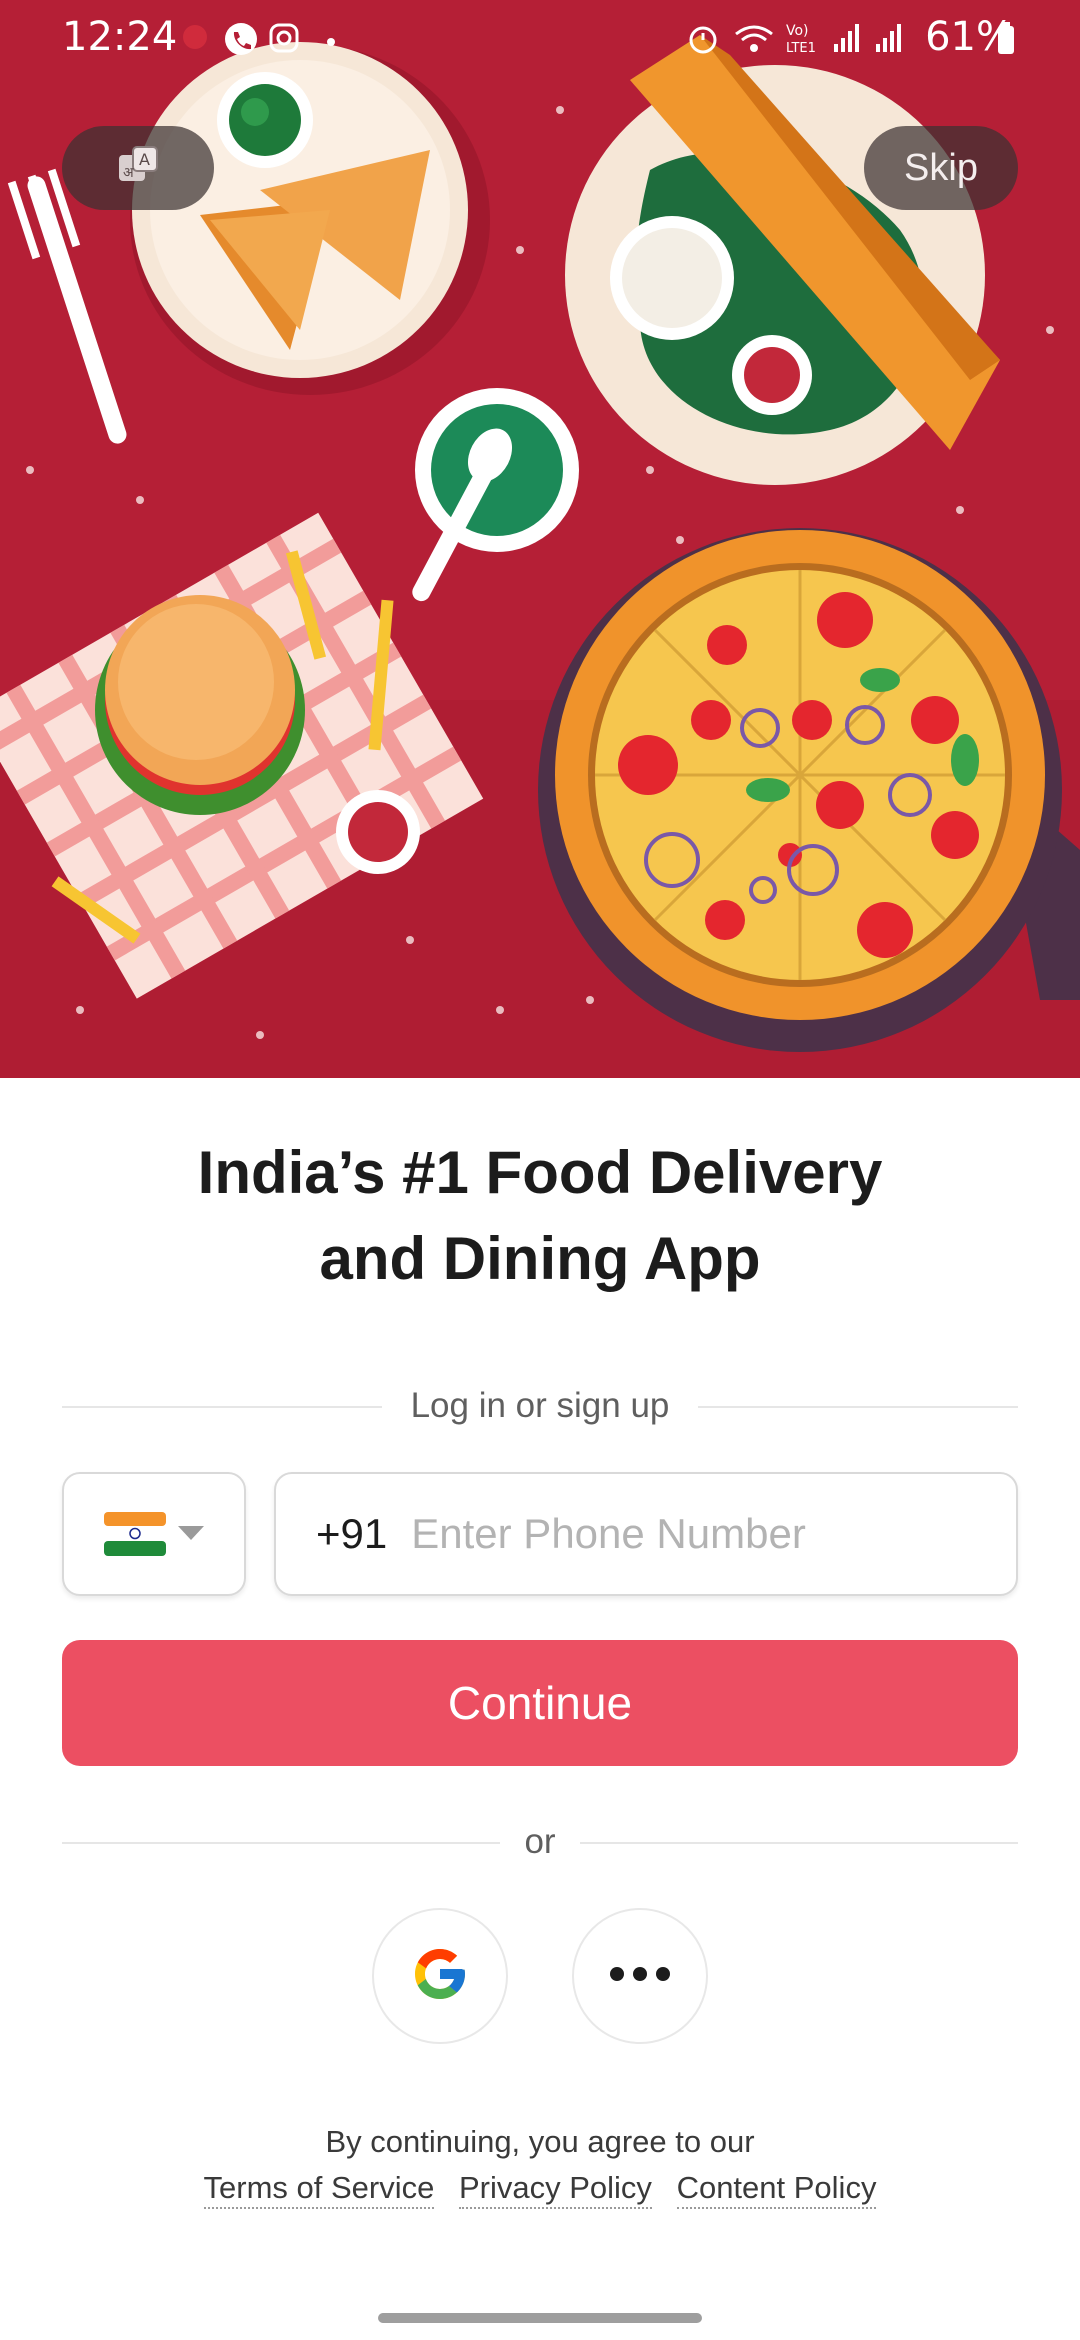 The width and height of the screenshot is (1080, 2340). Describe the element at coordinates (776, 2189) in the screenshot. I see `content-policy-link: Content Policy` at that location.